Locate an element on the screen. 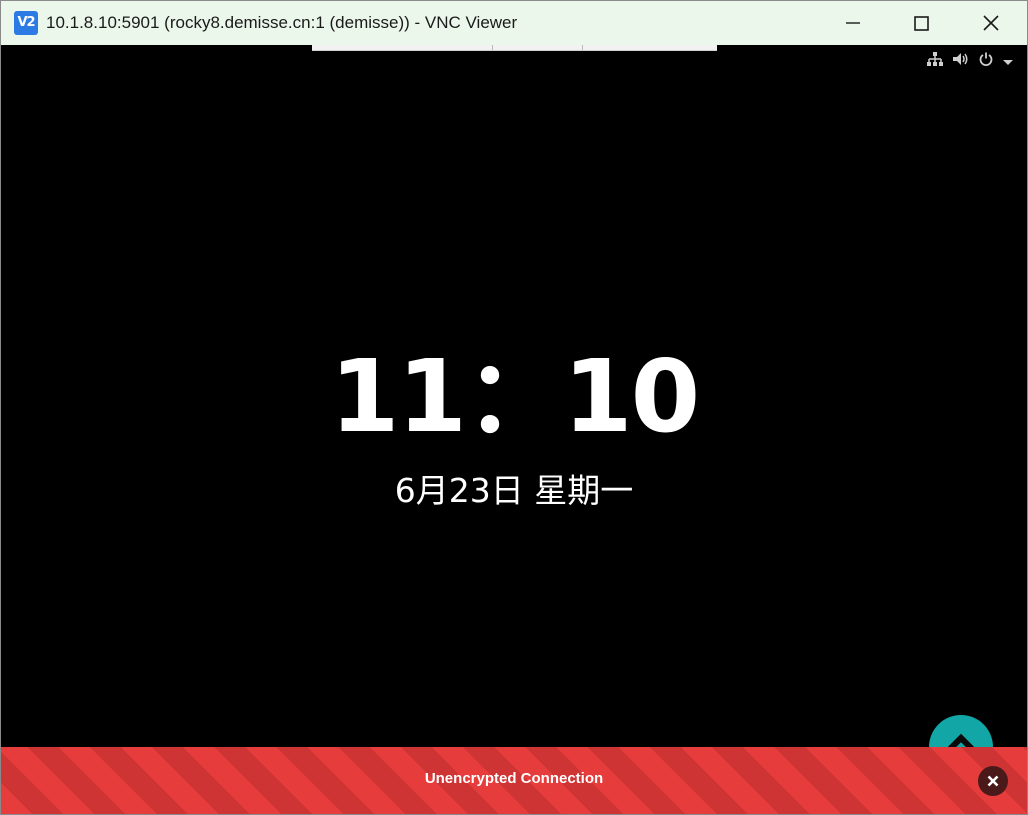 This screenshot has width=1028, height=815. minimize-icon is located at coordinates (853, 23).